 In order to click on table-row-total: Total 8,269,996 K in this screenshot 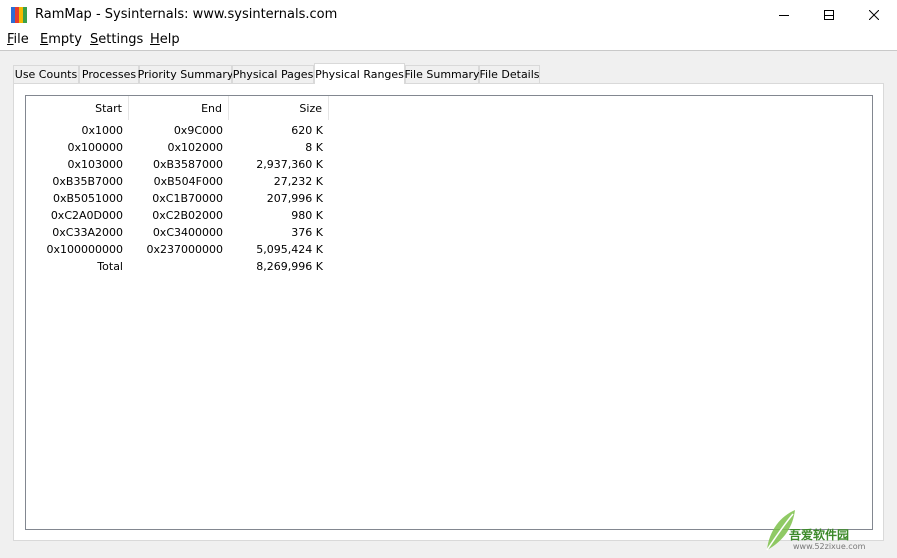, I will do `click(191, 266)`.